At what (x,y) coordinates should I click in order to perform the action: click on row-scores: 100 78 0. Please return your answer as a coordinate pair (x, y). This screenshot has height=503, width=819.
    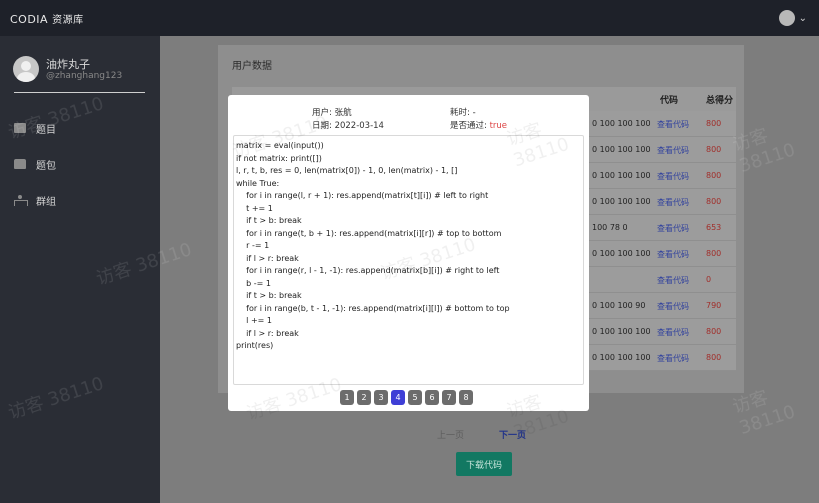
    Looking at the image, I should click on (610, 227).